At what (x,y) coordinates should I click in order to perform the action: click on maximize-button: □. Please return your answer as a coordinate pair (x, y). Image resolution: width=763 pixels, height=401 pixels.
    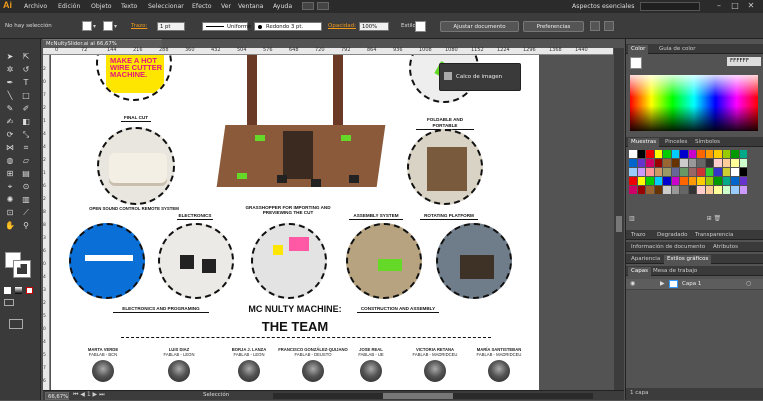
    Looking at the image, I should click on (735, 6).